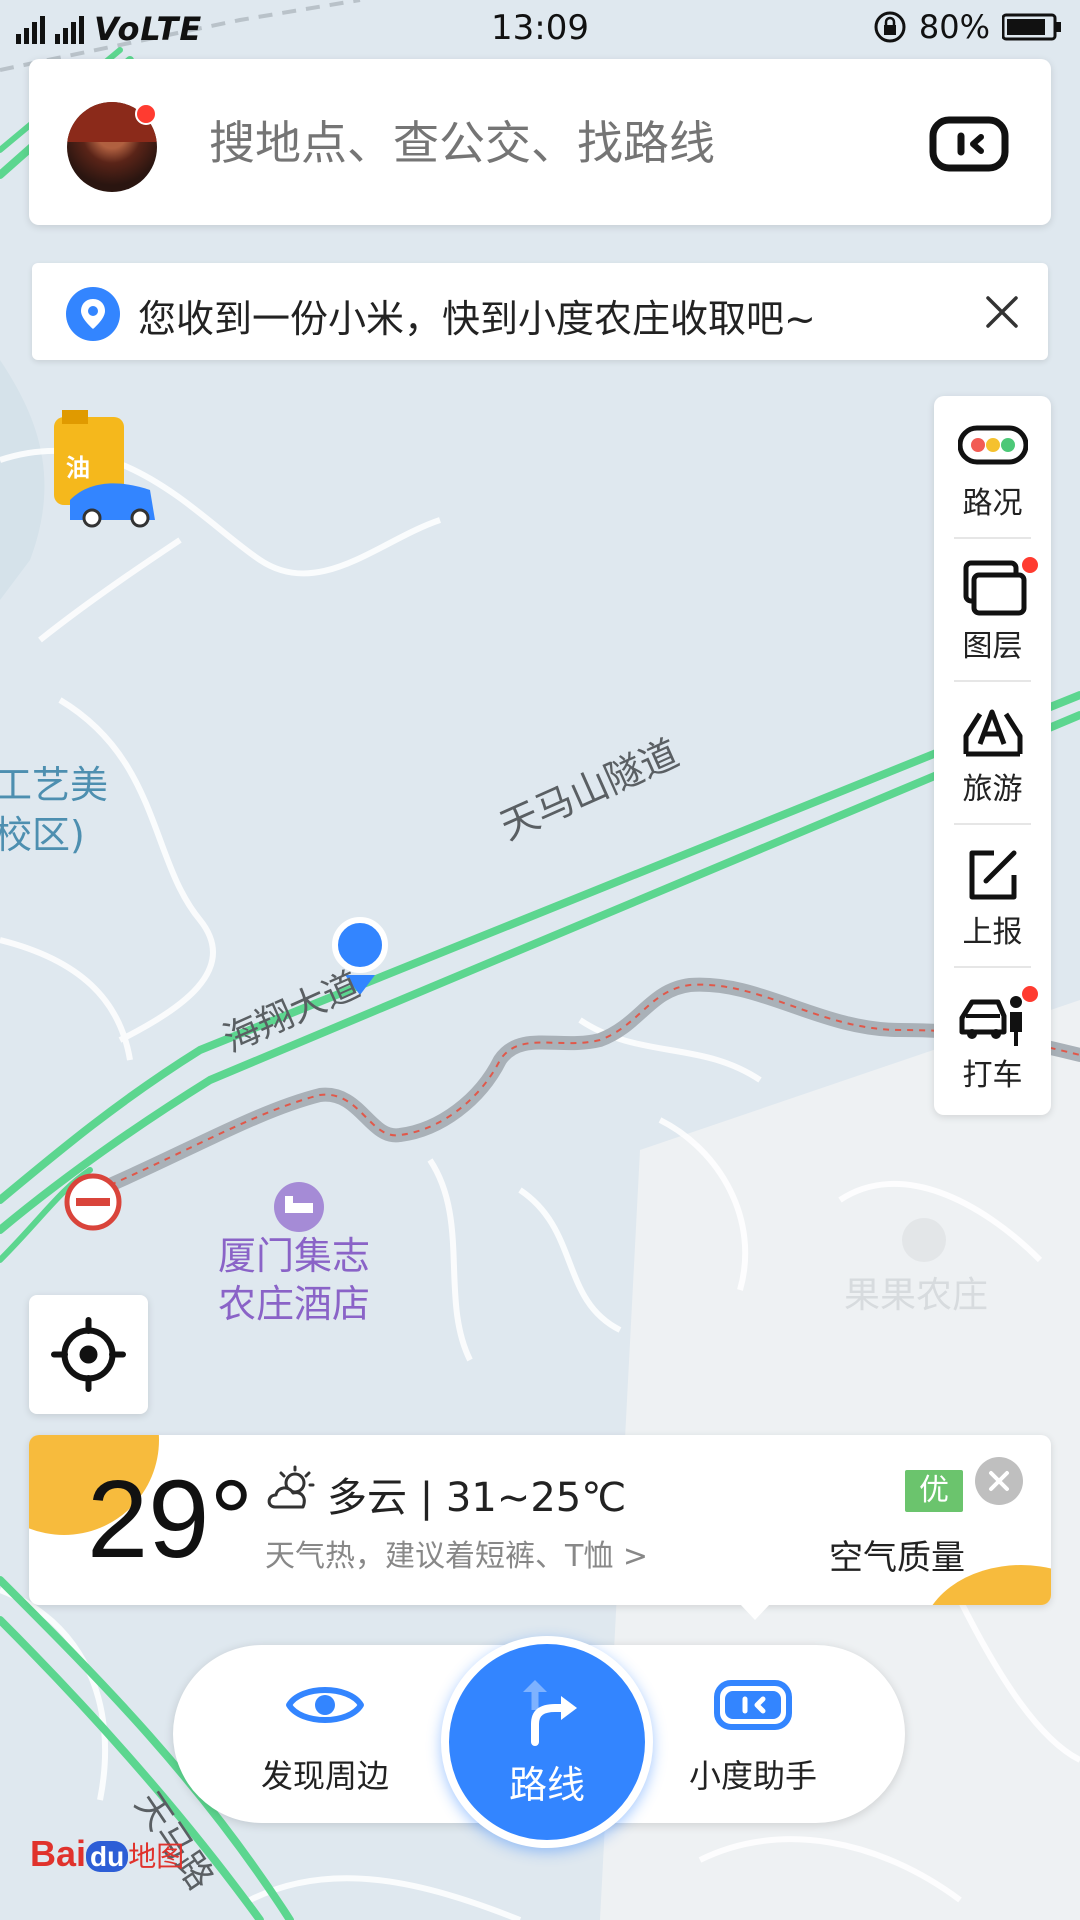 This screenshot has width=1080, height=1920. Describe the element at coordinates (1031, 27) in the screenshot. I see `battery-icon` at that location.